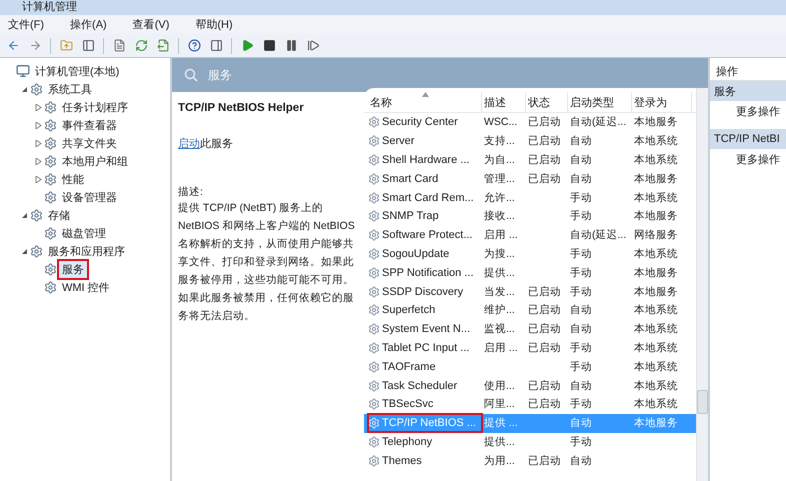  What do you see at coordinates (530, 254) in the screenshot?
I see `service-row: SogouUpdate 为搜... 手动 本地系统` at bounding box center [530, 254].